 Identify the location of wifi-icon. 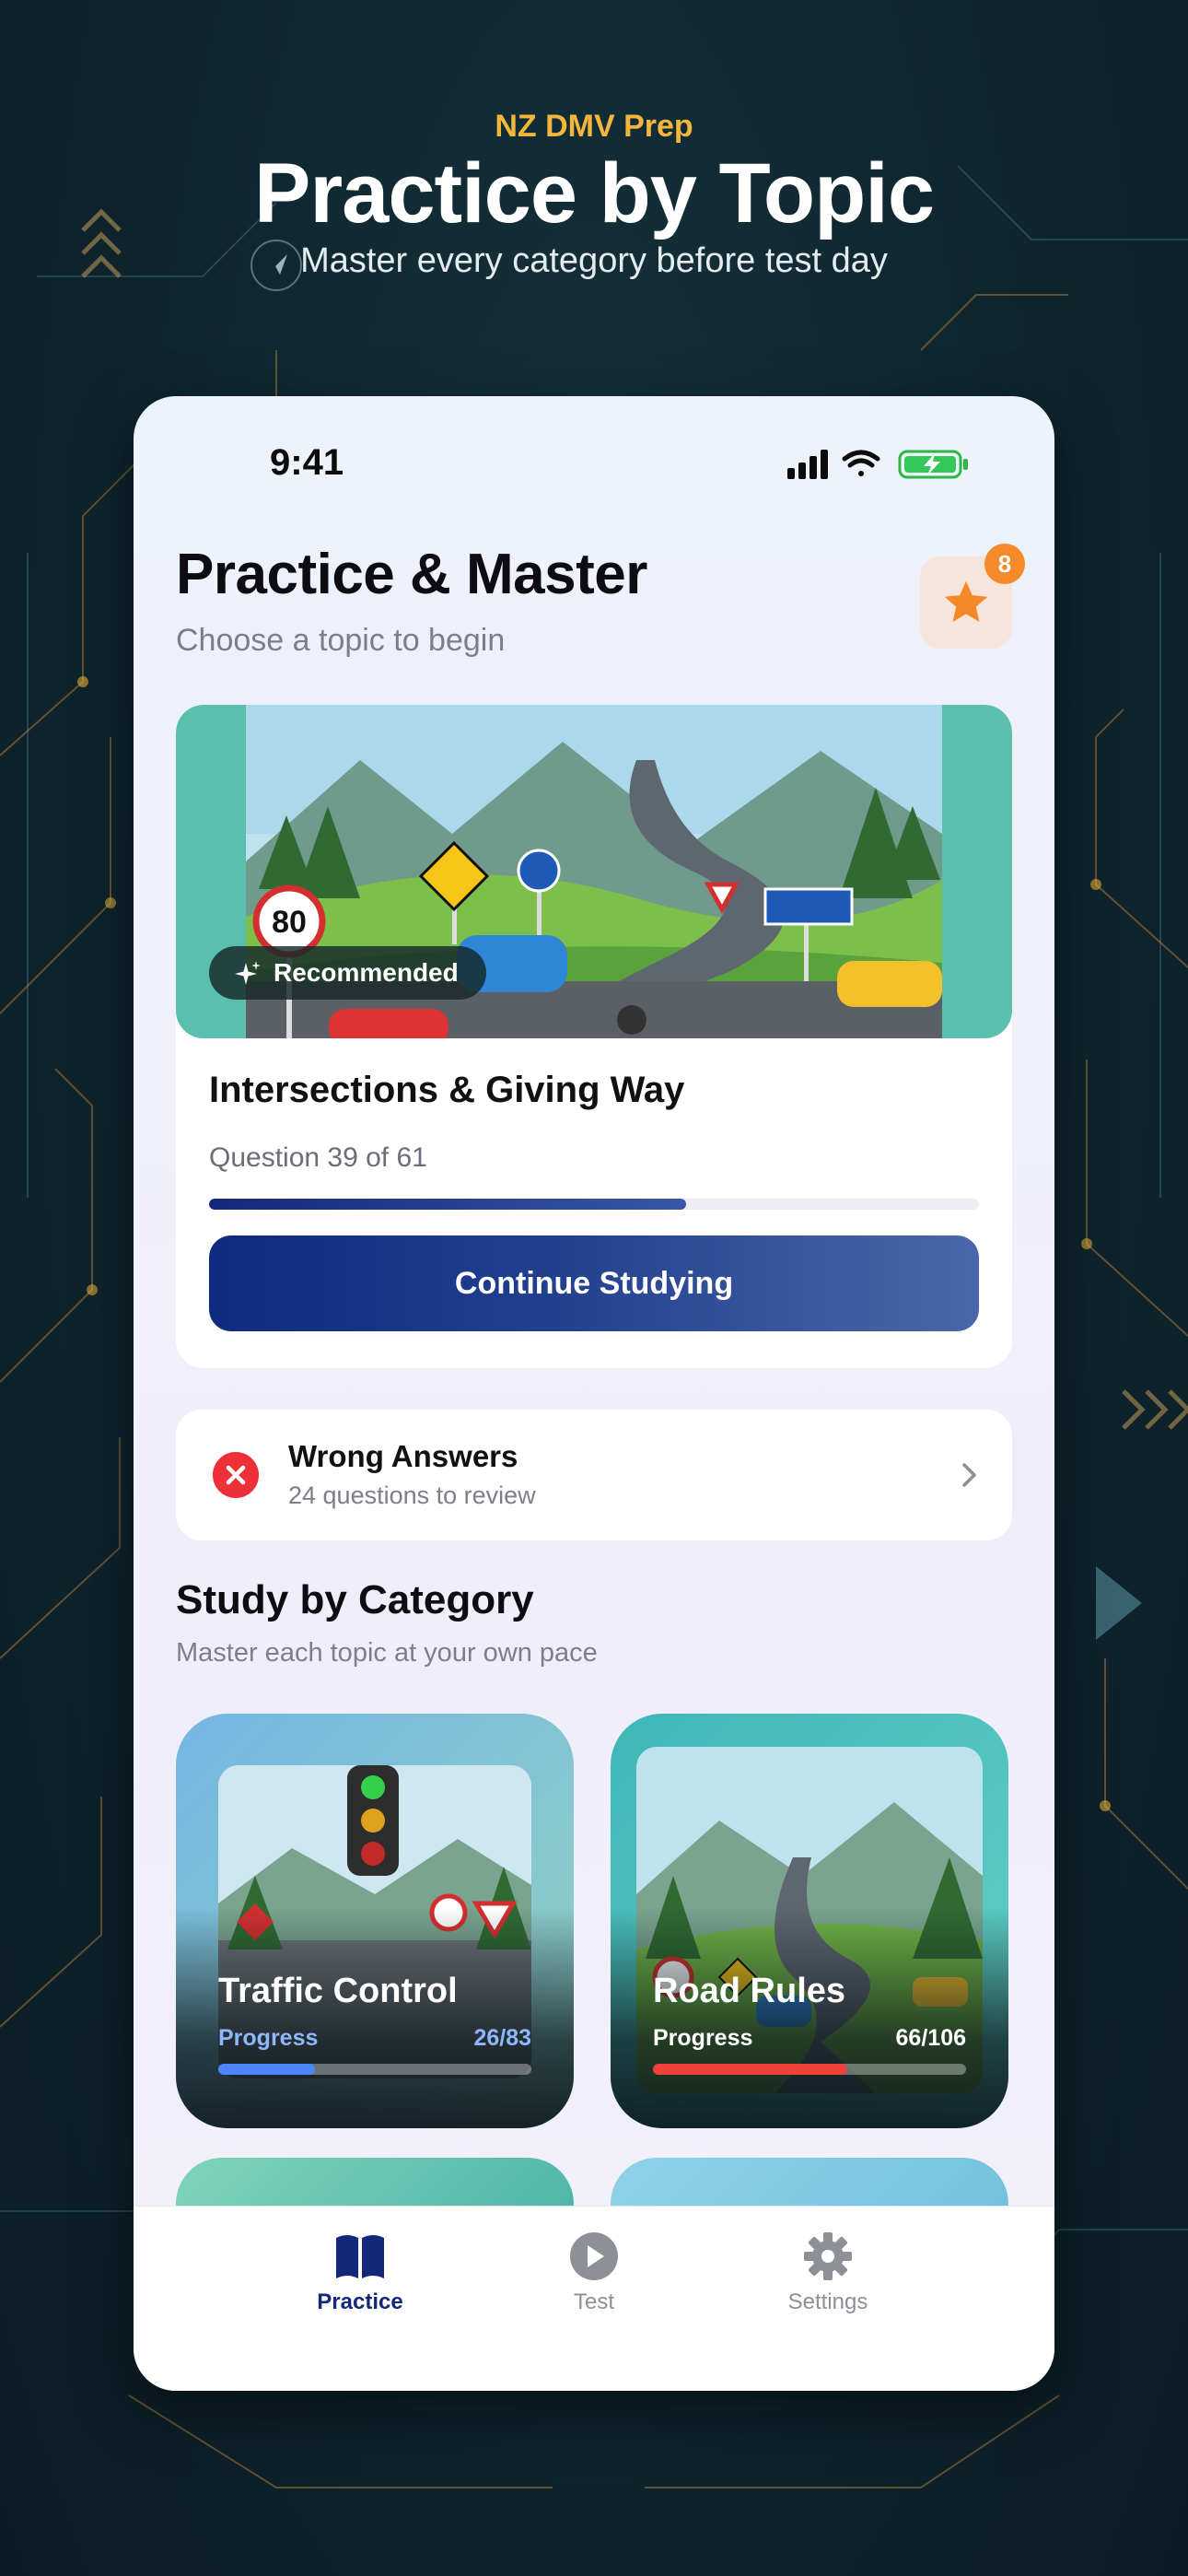
(861, 463).